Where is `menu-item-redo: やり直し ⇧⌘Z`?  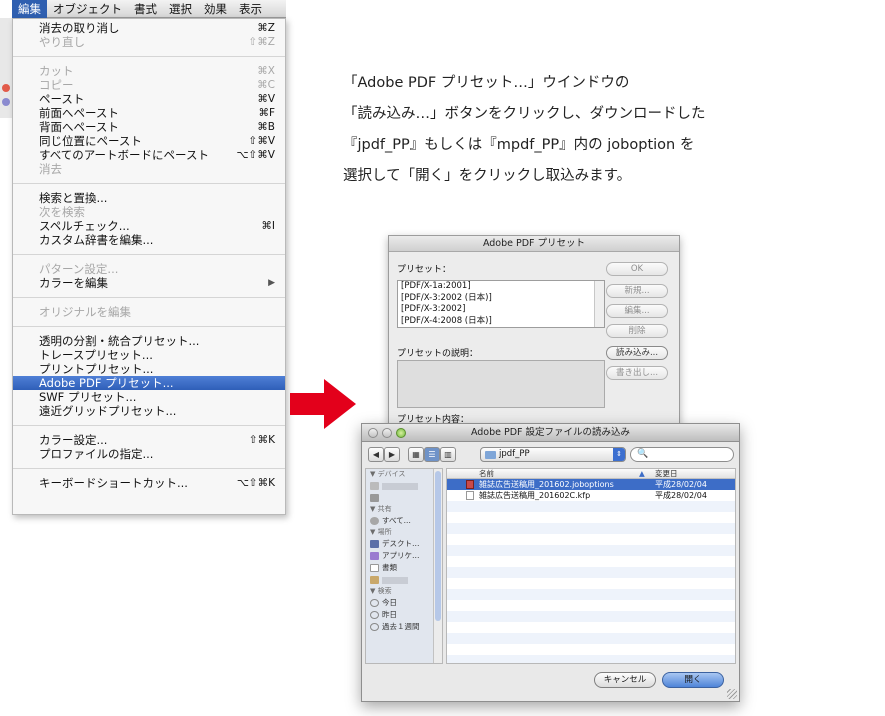 menu-item-redo: やり直し ⇧⌘Z is located at coordinates (149, 42).